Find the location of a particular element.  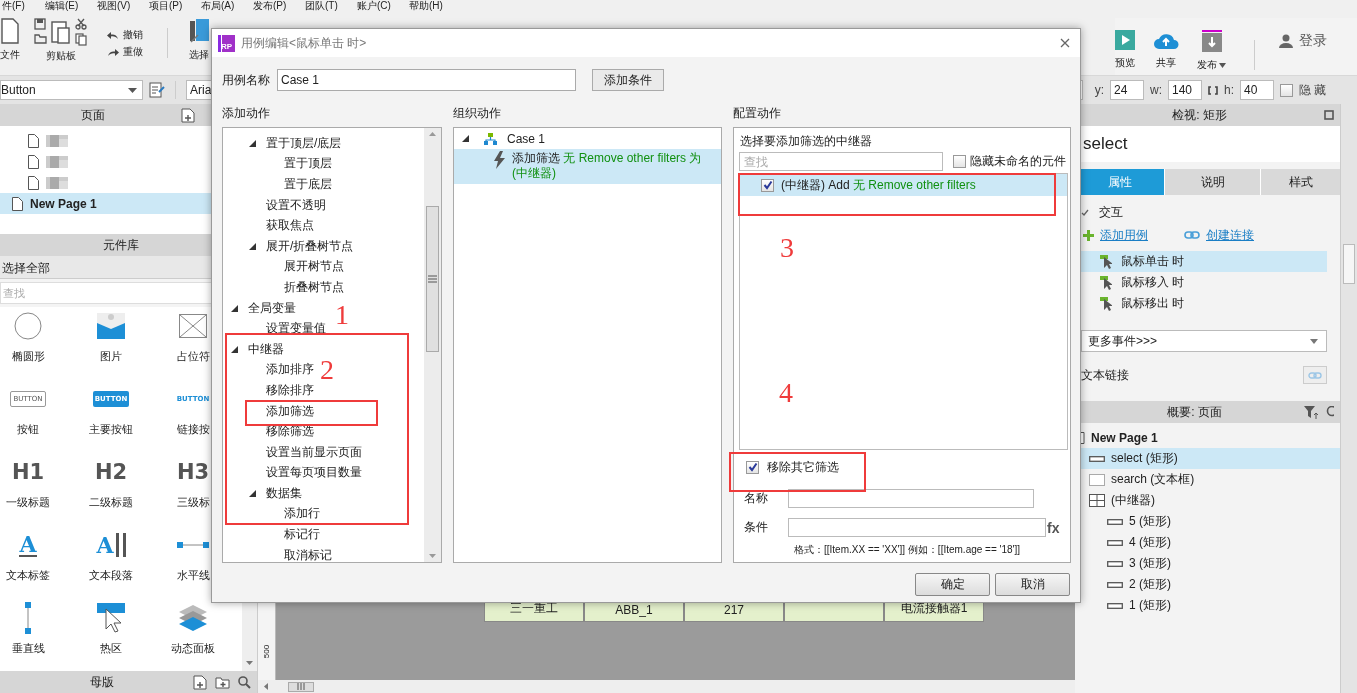

annotation-number: 4 is located at coordinates (786, 393).